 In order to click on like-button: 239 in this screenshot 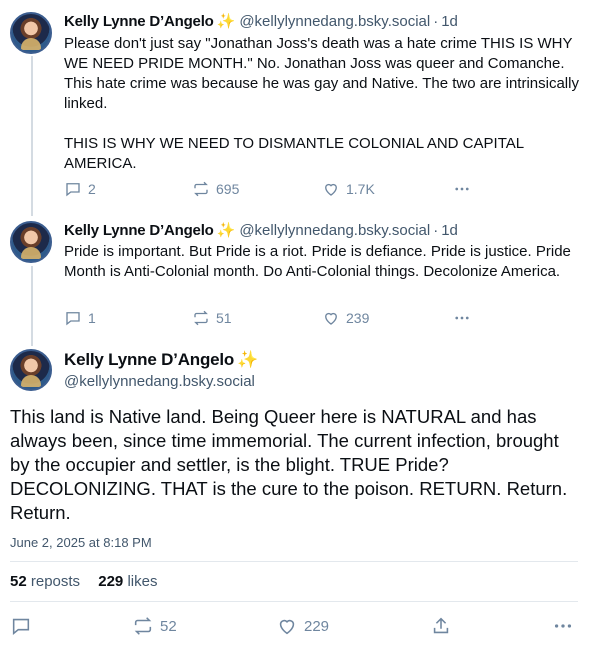, I will do `click(345, 318)`.